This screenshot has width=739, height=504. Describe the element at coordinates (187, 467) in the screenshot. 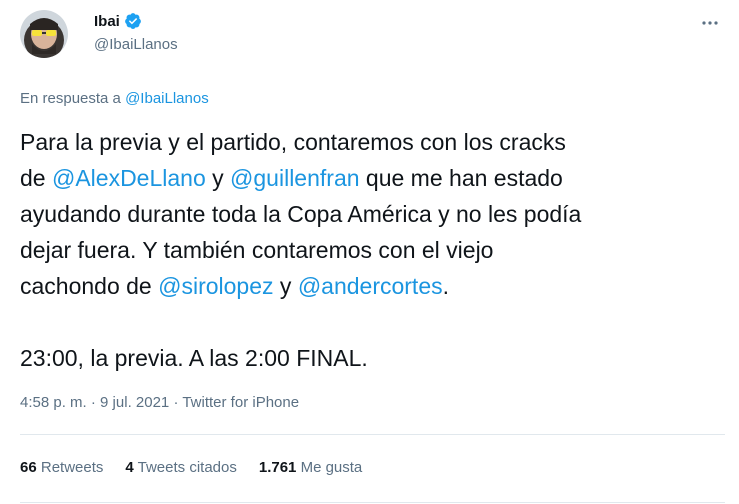

I see `quotes-label: Tweets citados` at that location.